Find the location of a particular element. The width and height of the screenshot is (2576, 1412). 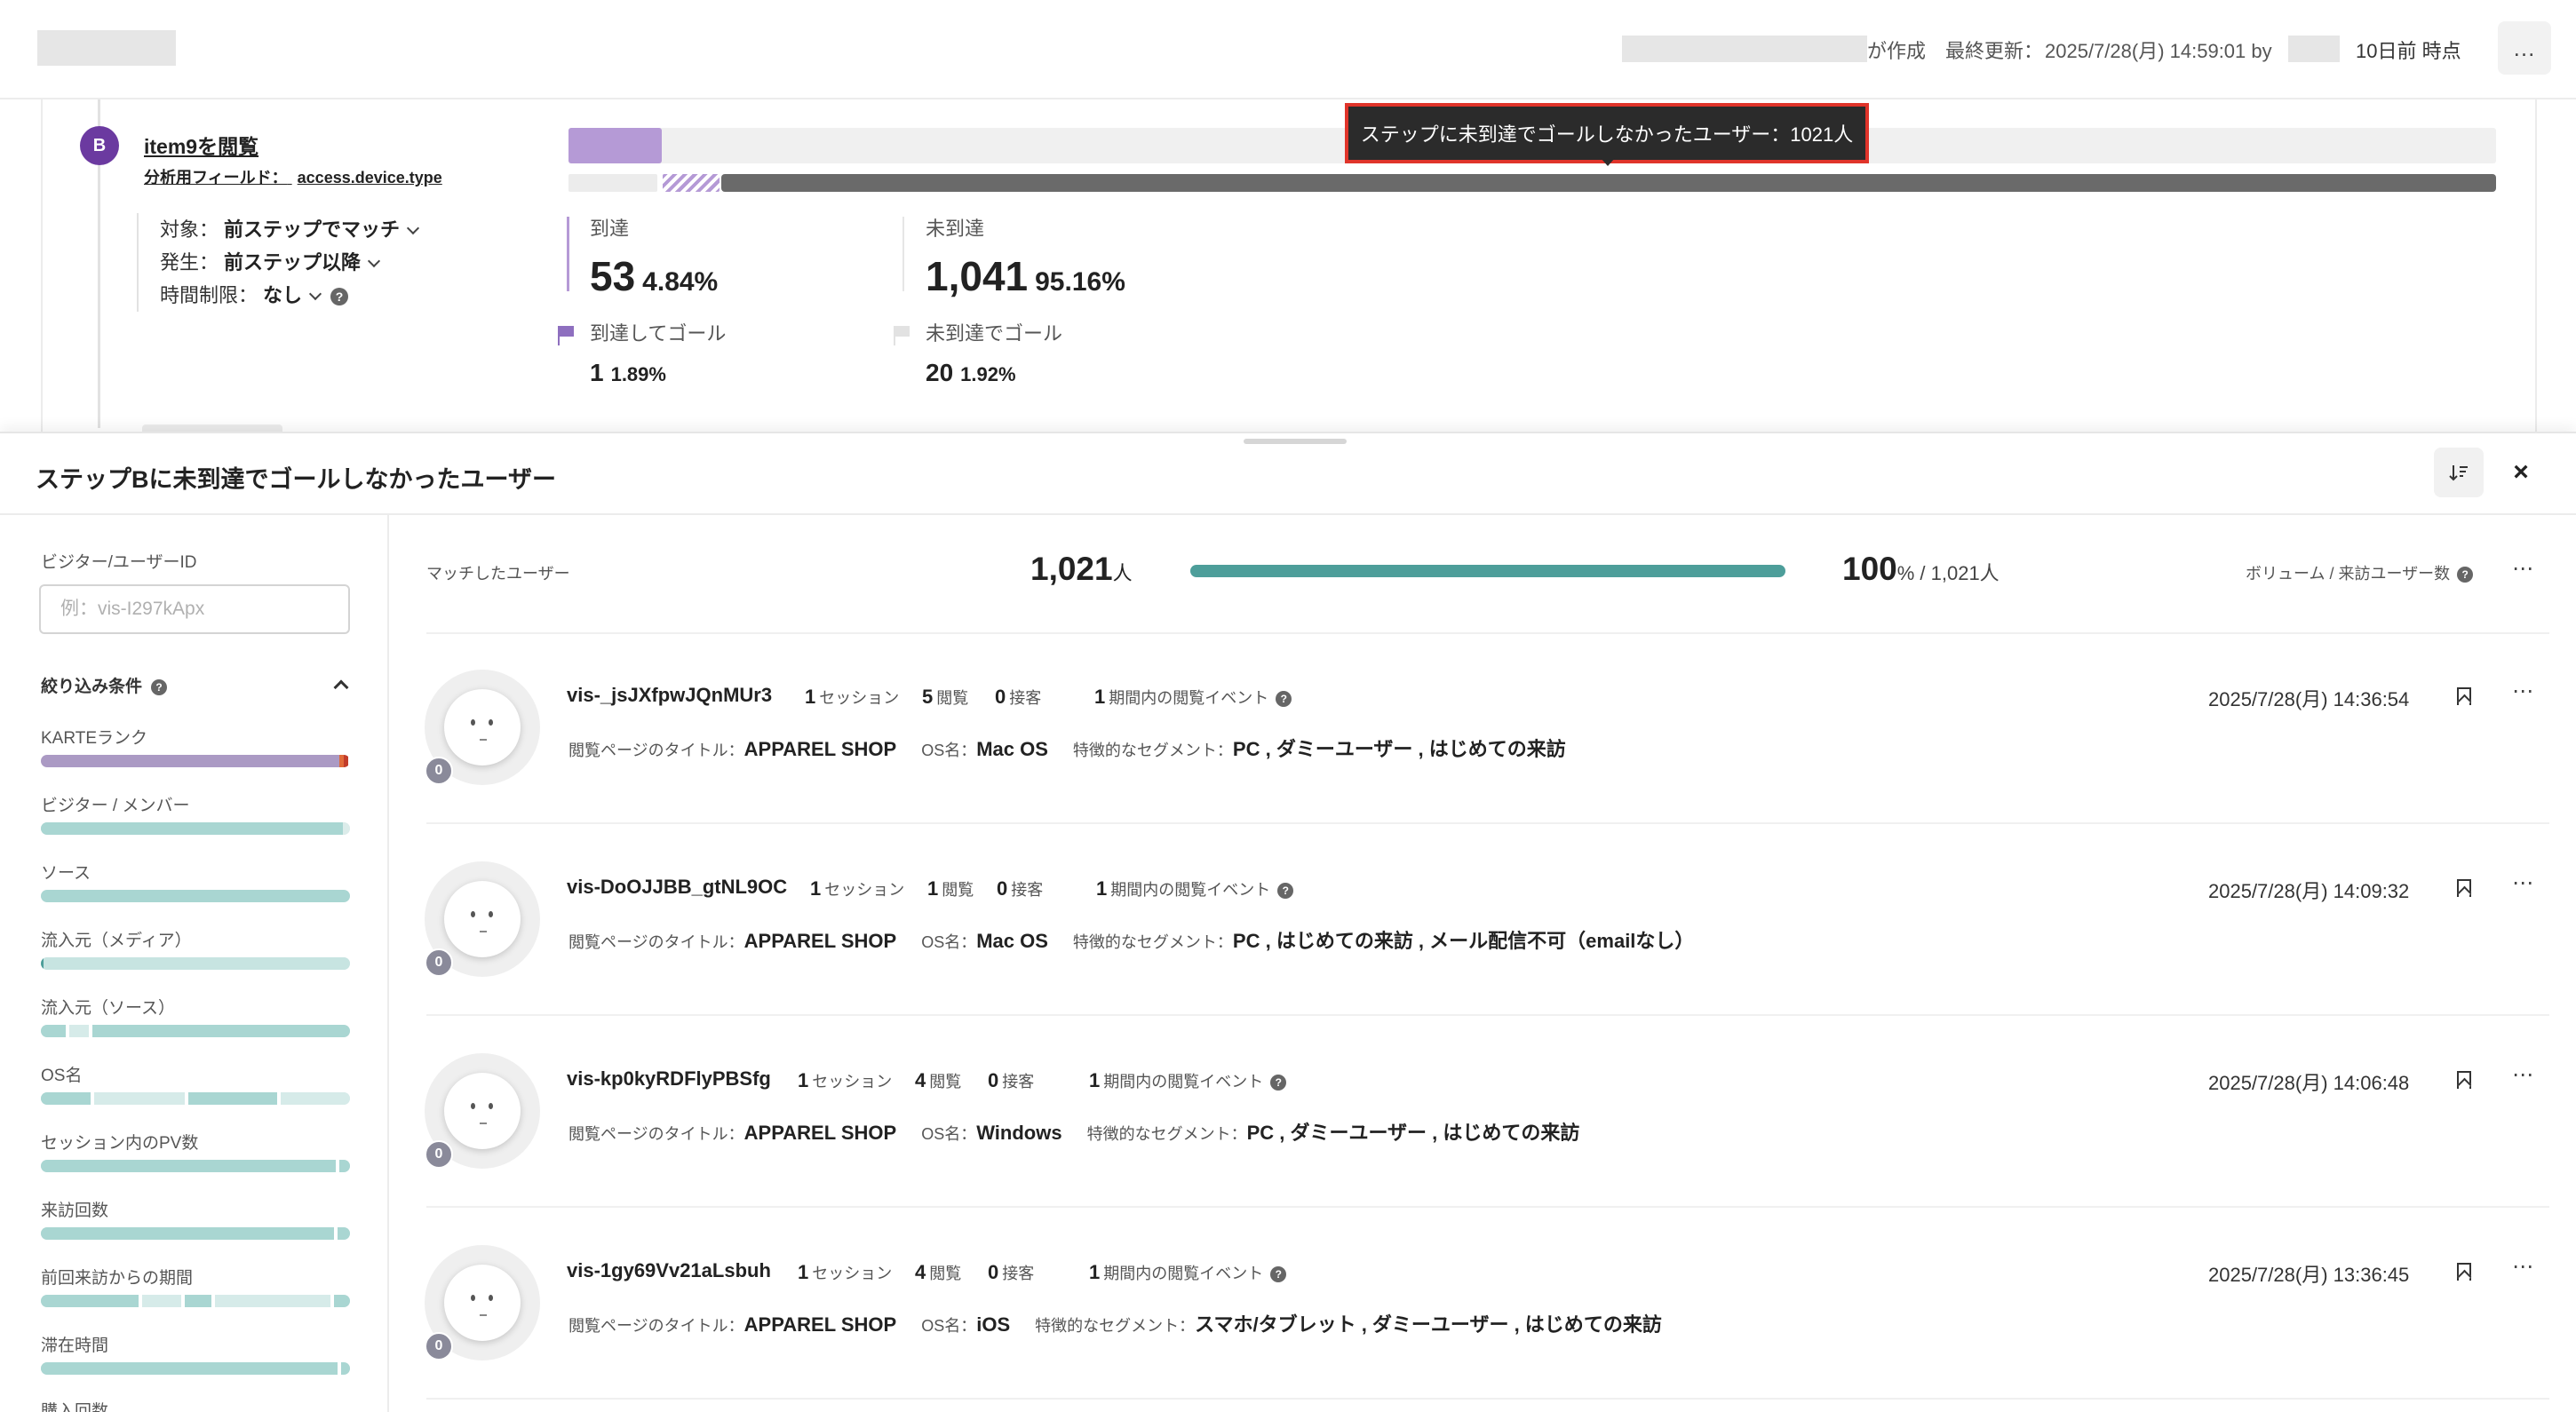

filter-label: ソース is located at coordinates (66, 874).